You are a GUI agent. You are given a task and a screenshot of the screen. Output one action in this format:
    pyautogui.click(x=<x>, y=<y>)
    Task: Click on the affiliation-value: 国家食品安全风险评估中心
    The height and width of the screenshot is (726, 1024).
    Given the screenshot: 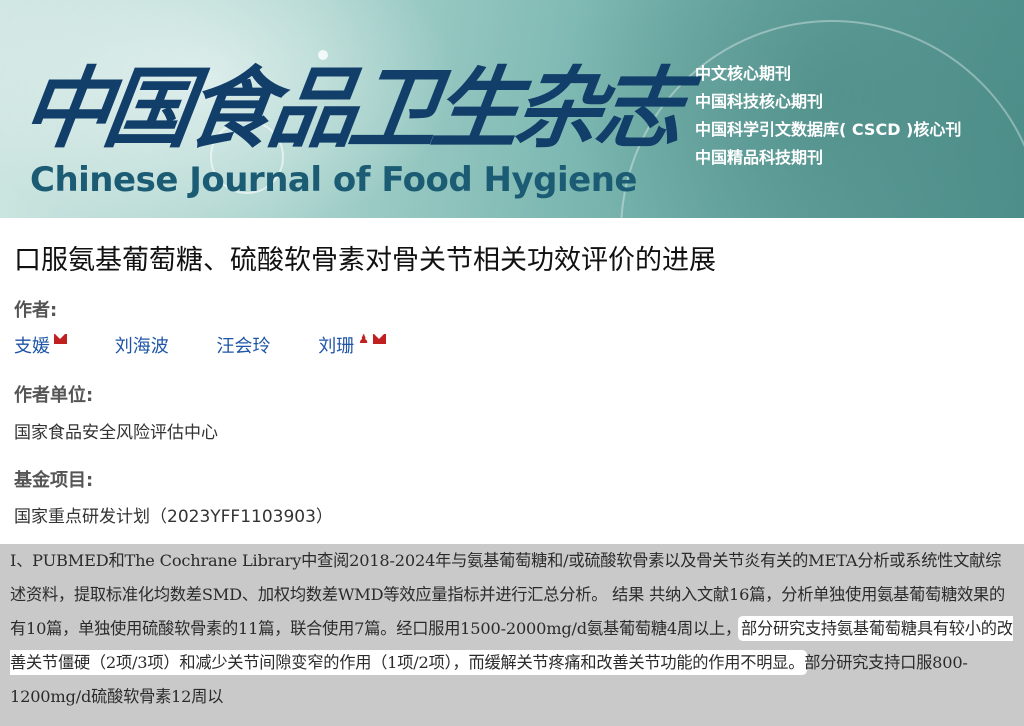 What is the action you would take?
    pyautogui.click(x=116, y=433)
    